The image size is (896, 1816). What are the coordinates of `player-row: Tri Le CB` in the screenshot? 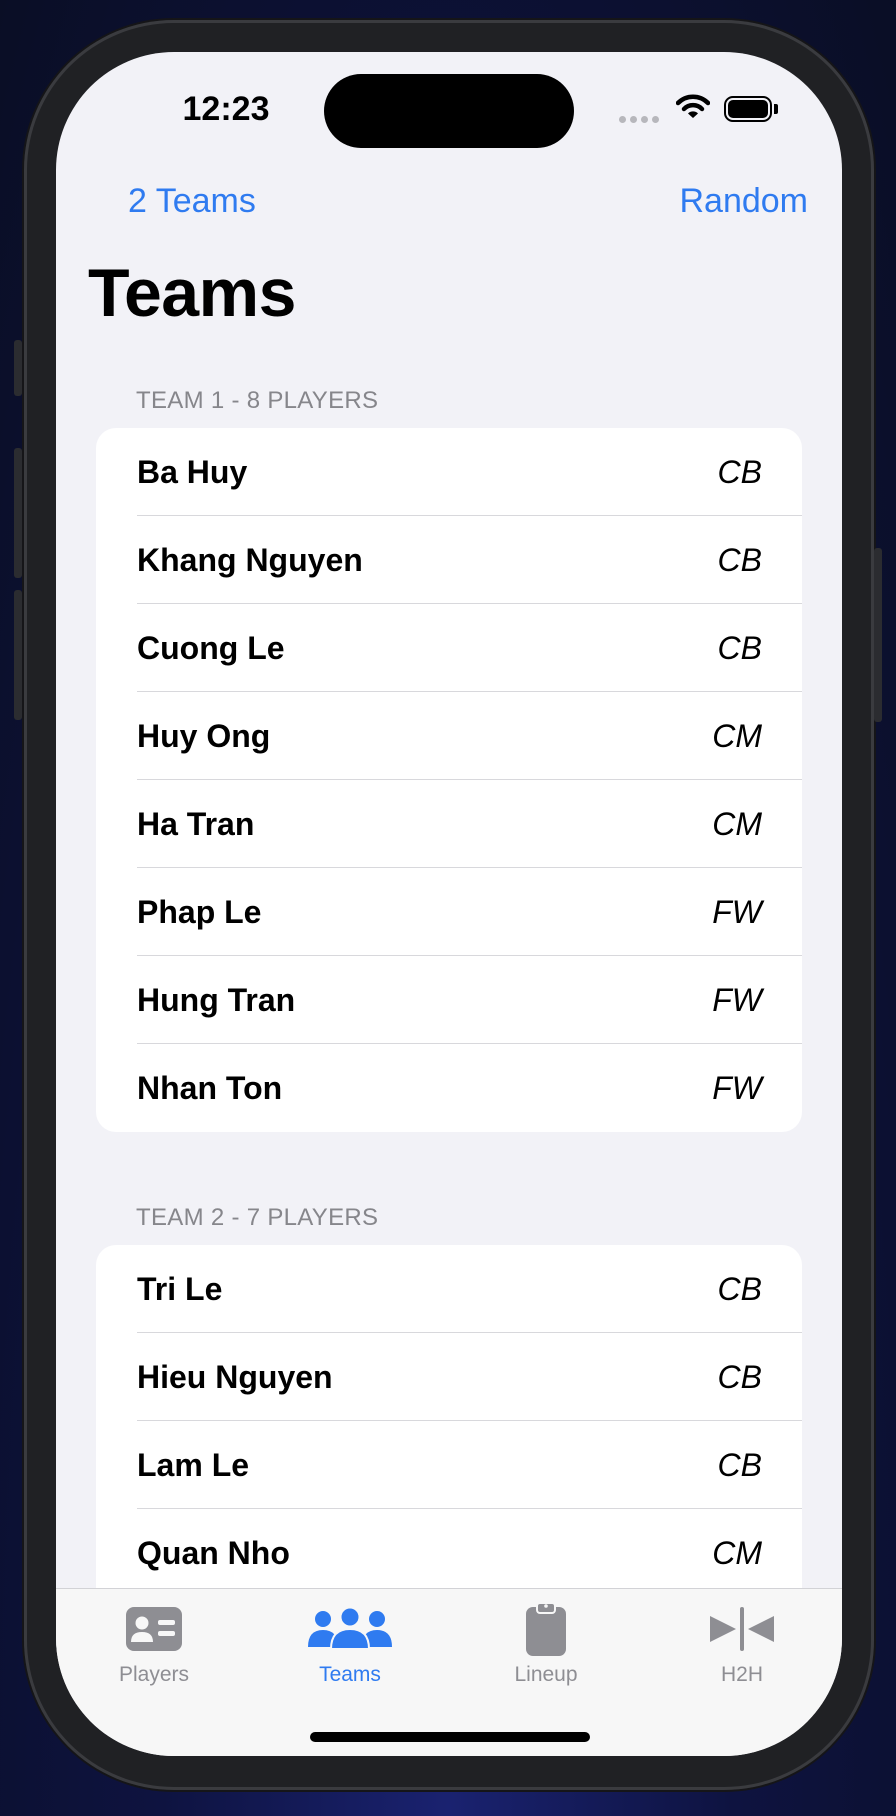 It's located at (449, 1289).